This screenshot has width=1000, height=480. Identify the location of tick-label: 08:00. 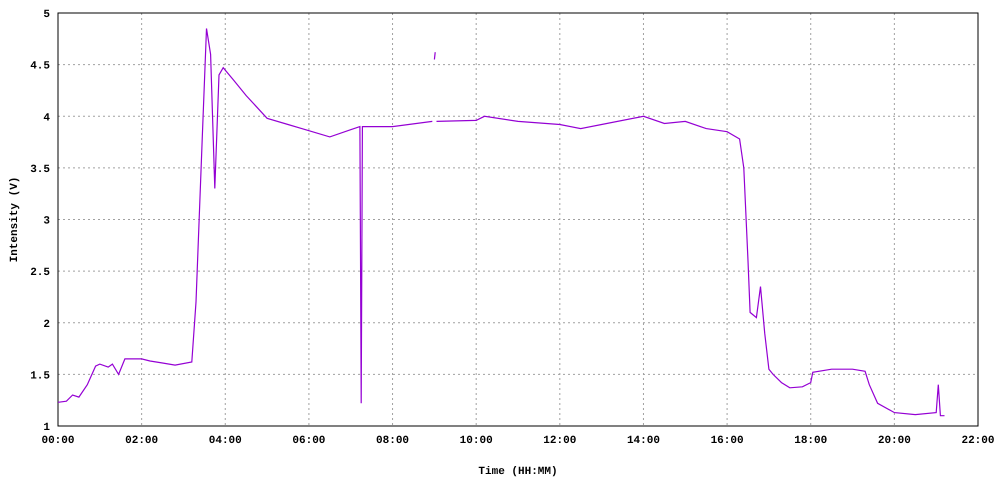
(393, 441).